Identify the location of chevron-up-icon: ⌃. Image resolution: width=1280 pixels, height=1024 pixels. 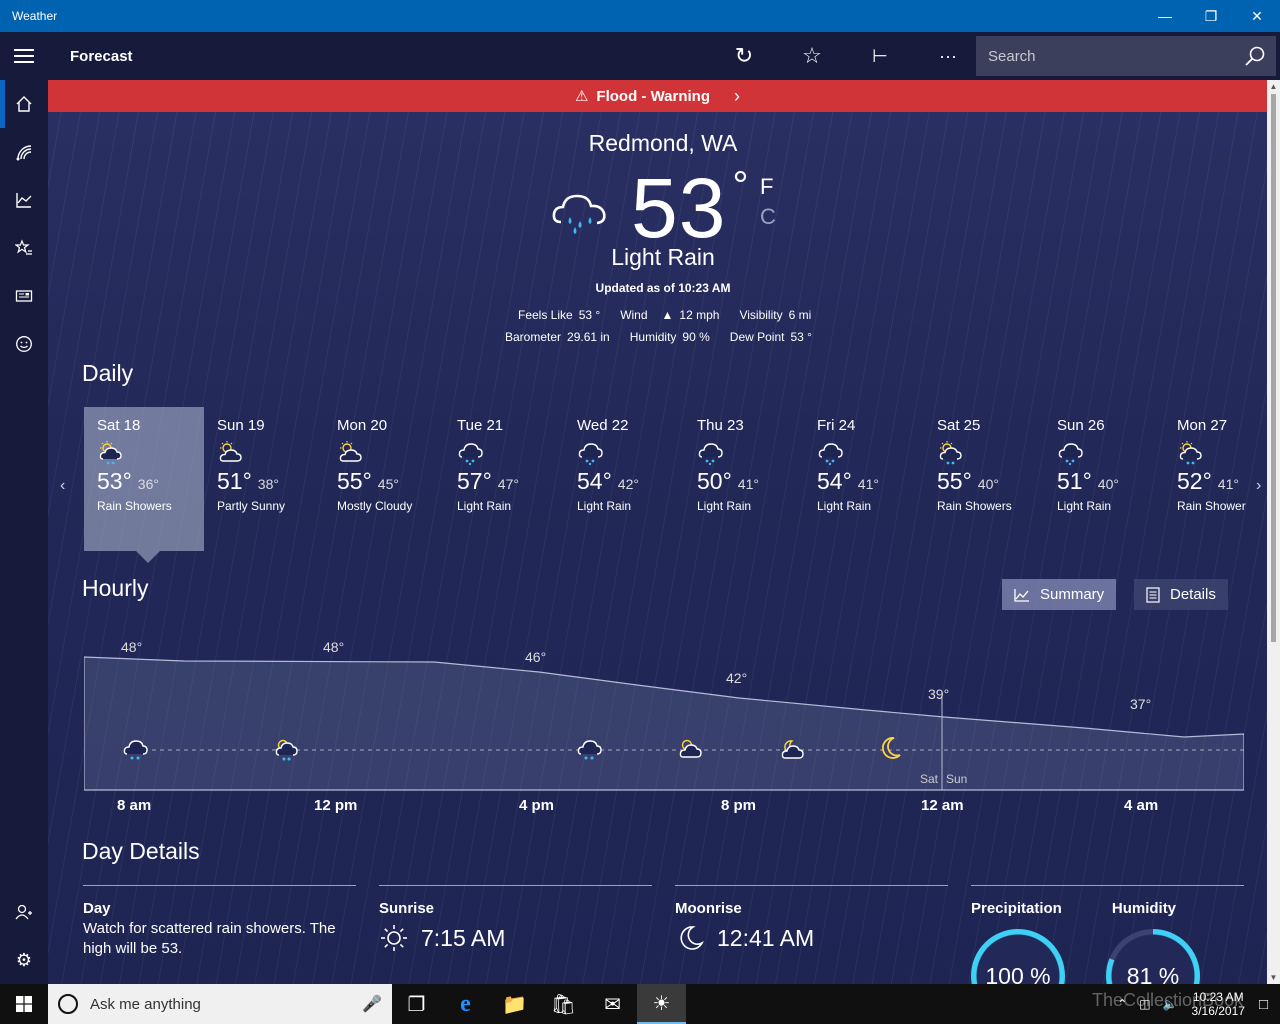
(1122, 1004).